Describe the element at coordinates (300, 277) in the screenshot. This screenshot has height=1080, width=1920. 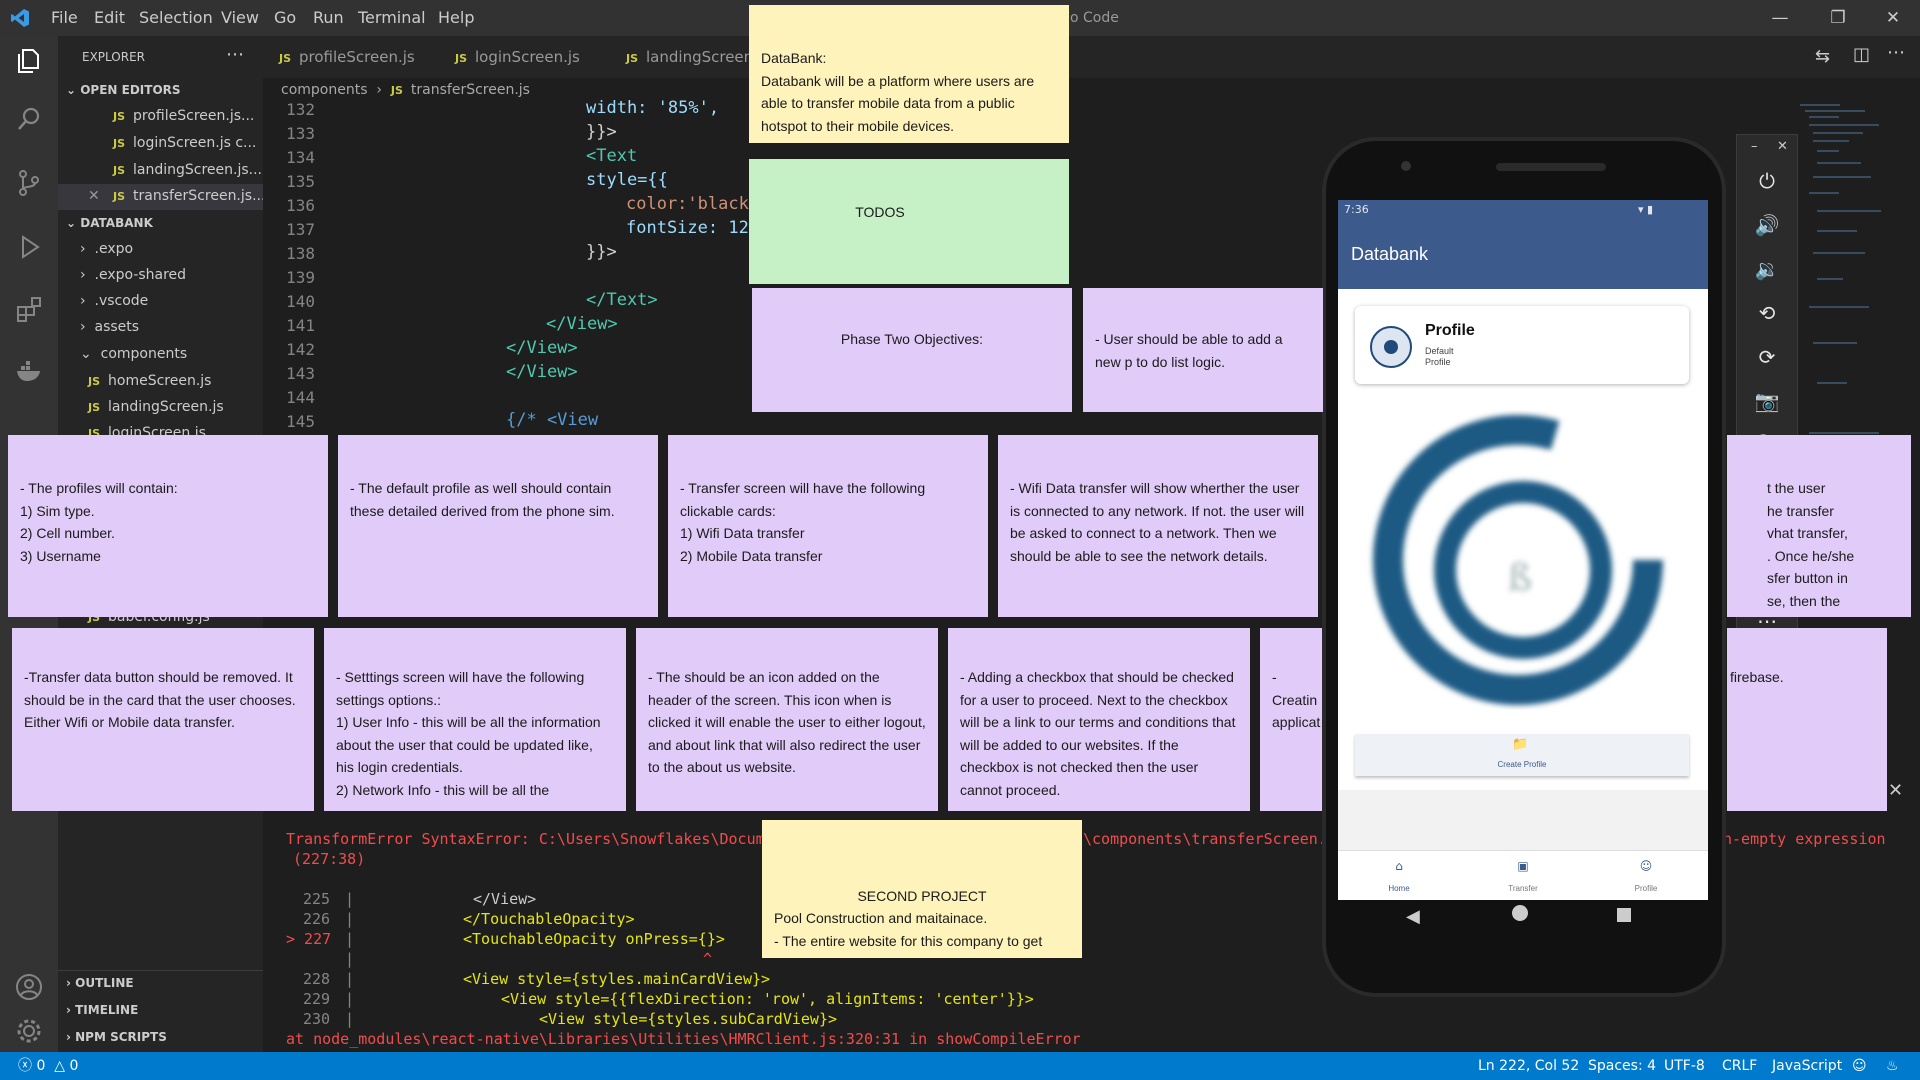
I see `line-number: 139` at that location.